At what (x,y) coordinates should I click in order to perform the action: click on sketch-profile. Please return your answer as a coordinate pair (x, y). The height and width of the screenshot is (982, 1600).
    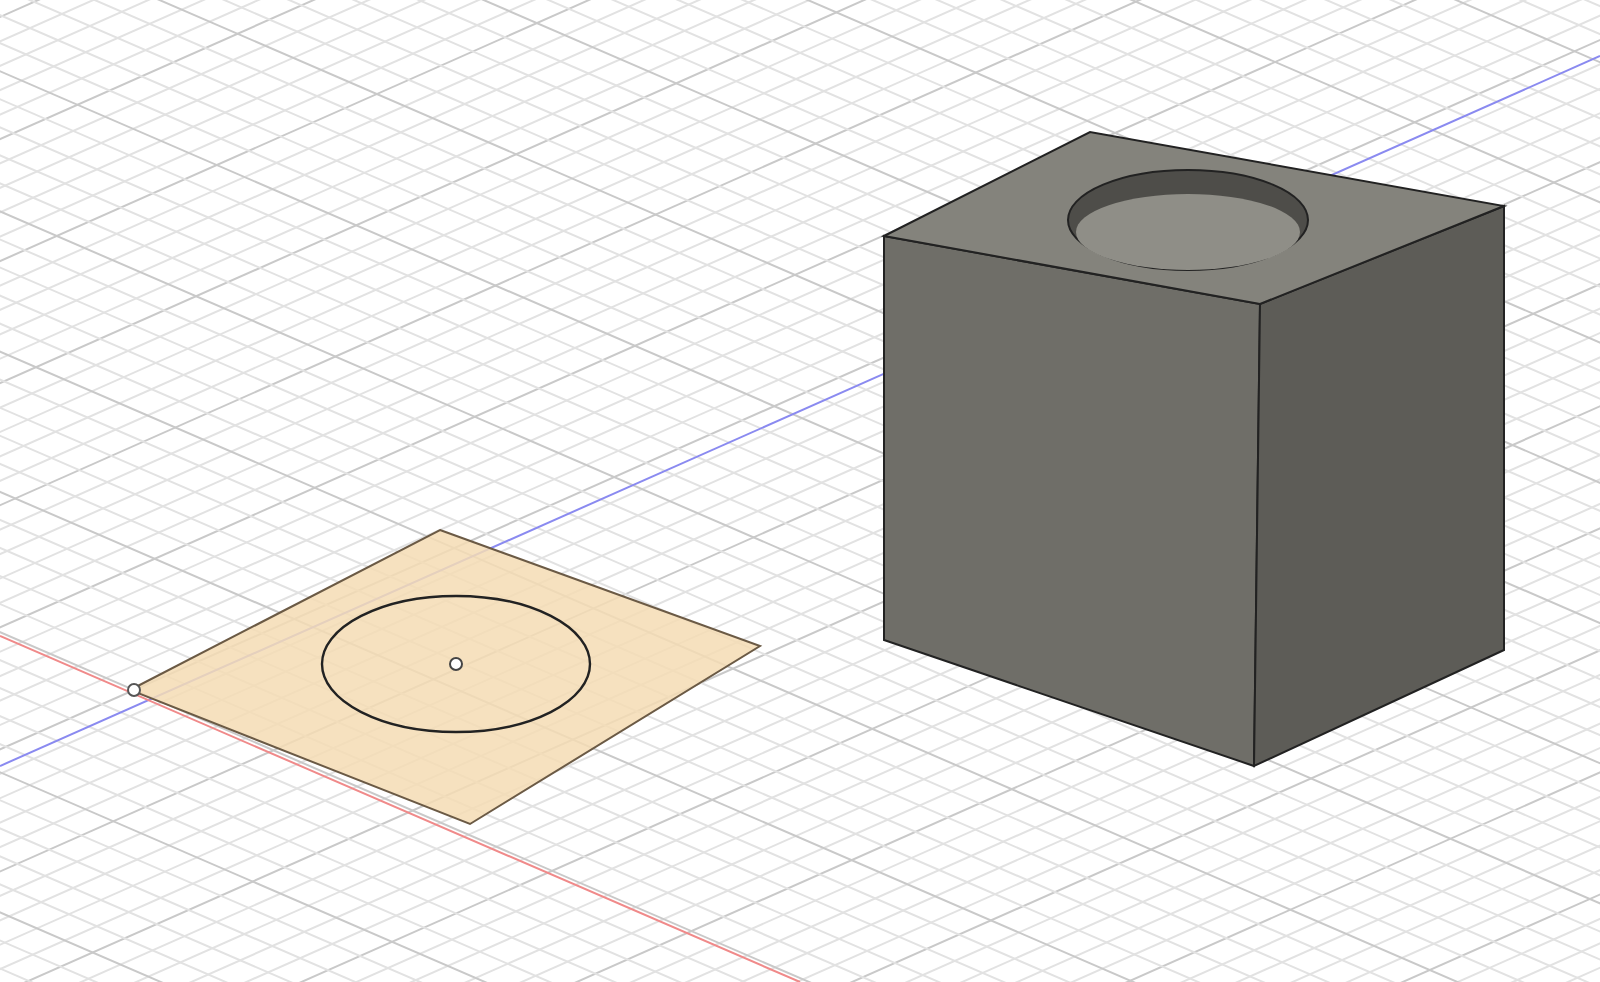
    Looking at the image, I should click on (445, 677).